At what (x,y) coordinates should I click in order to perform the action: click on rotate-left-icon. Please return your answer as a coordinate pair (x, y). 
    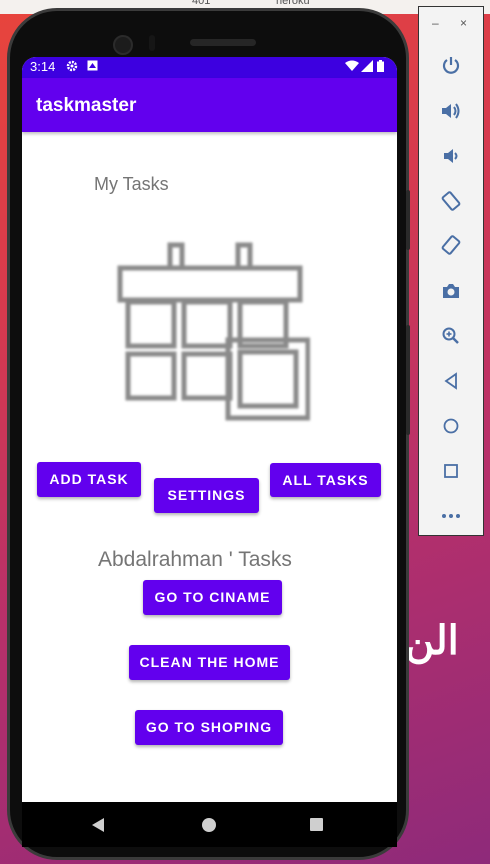
    Looking at the image, I should click on (451, 201).